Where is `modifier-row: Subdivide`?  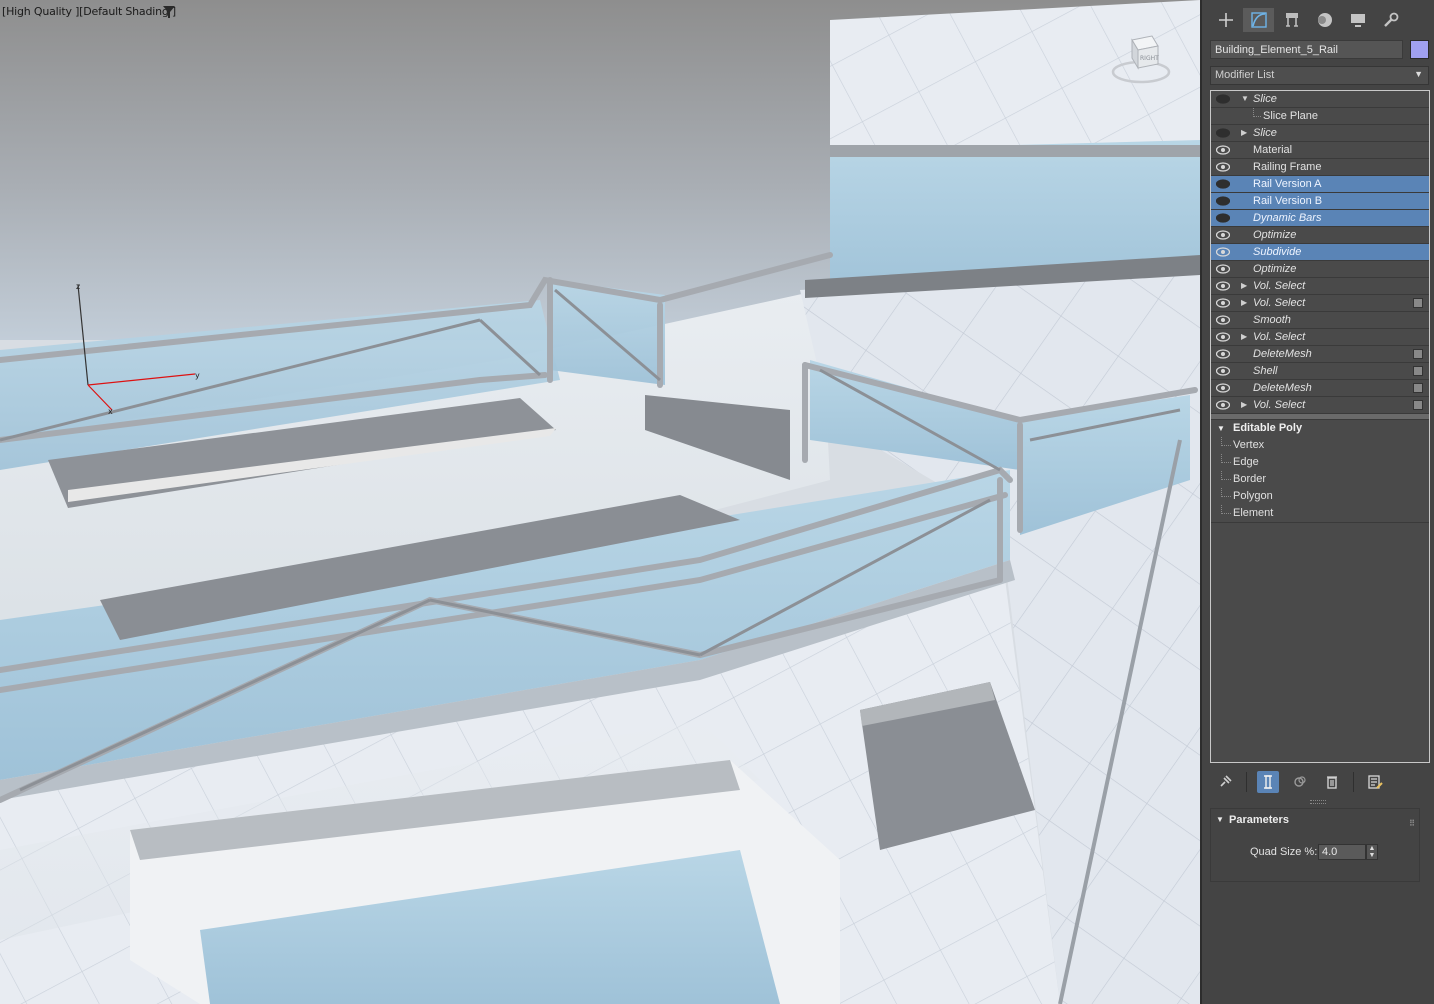
modifier-row: Subdivide is located at coordinates (1320, 252).